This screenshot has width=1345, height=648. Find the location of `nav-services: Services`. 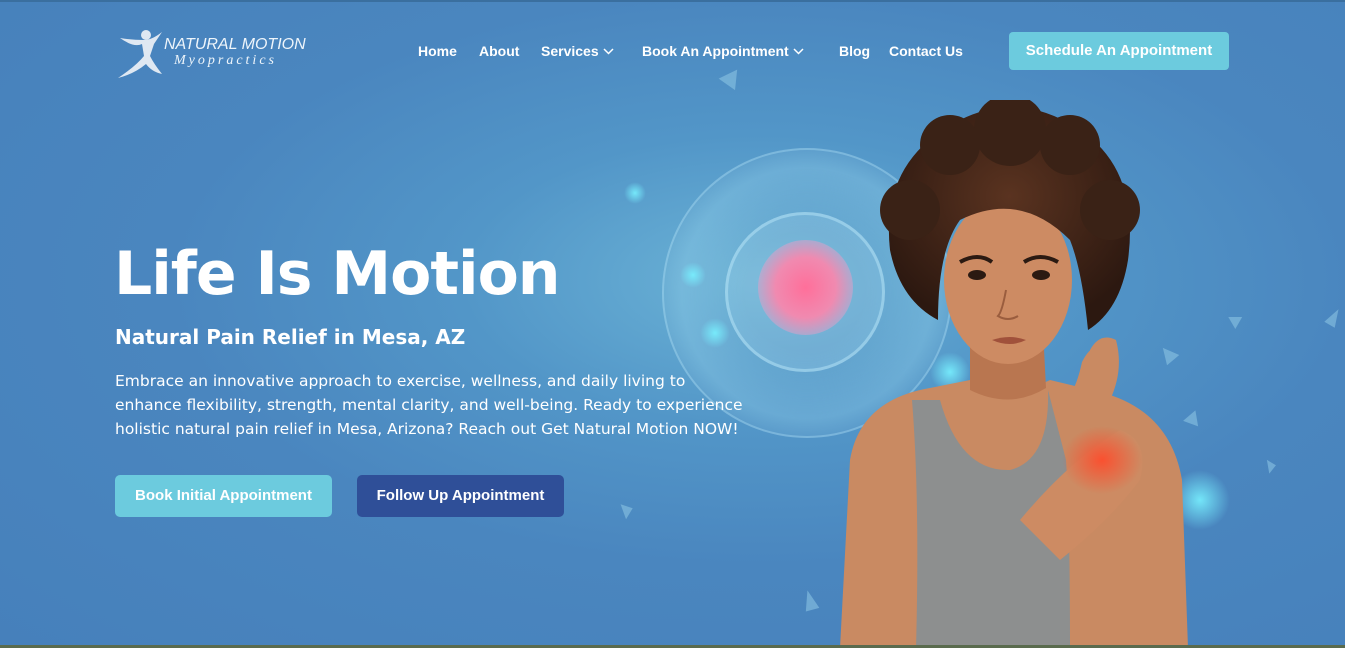

nav-services: Services is located at coordinates (577, 51).